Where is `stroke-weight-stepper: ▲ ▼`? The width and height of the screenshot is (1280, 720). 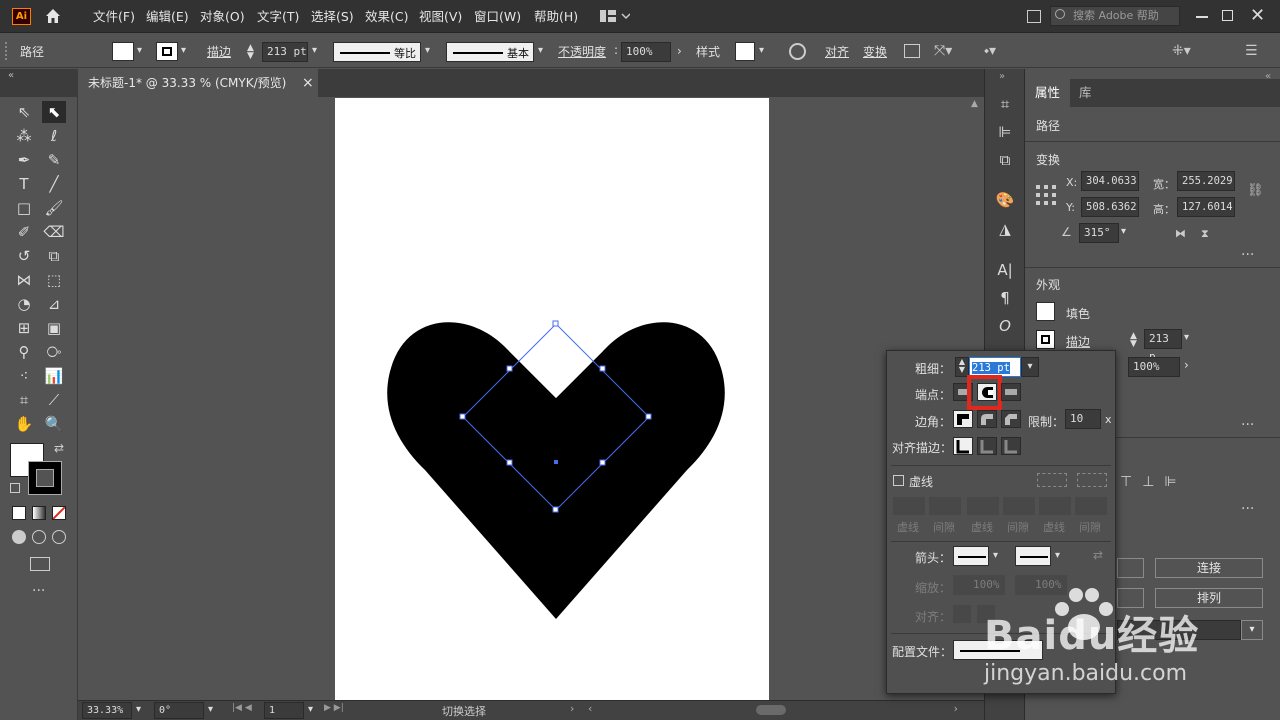 stroke-weight-stepper: ▲ ▼ is located at coordinates (250, 52).